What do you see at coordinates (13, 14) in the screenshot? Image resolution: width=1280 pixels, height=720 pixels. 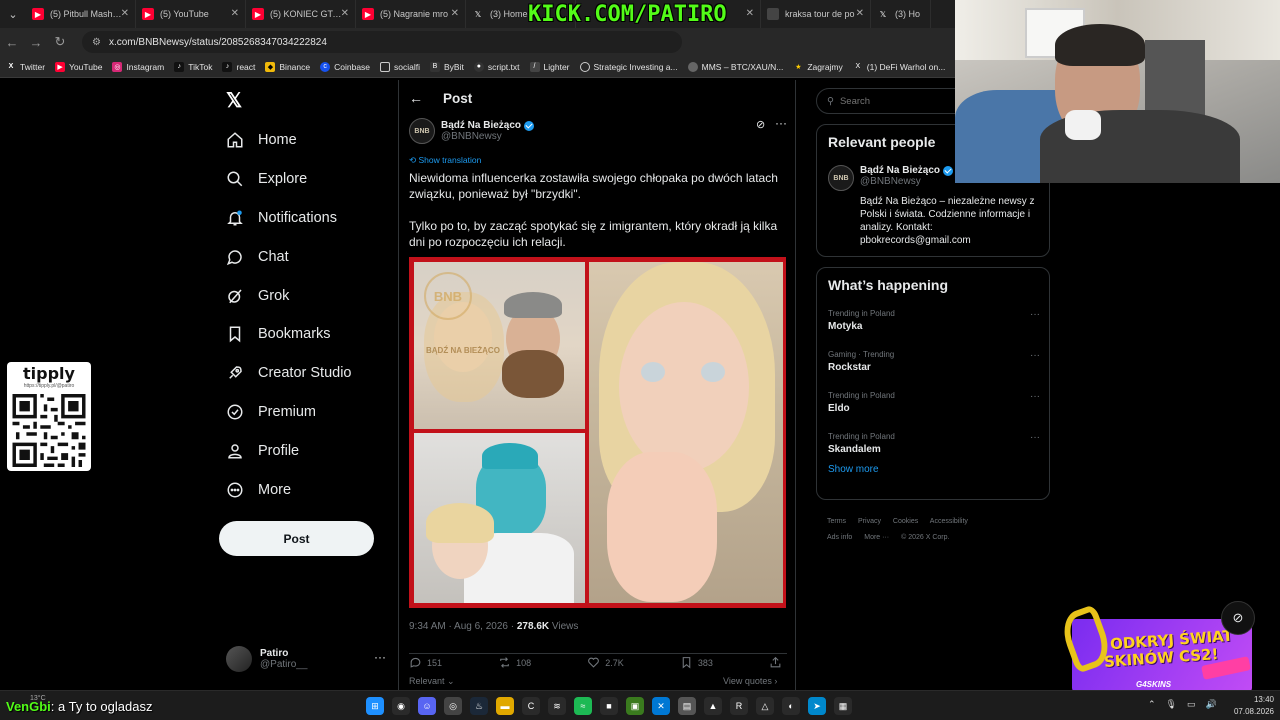 I see `tab-search-button: ⌄` at bounding box center [13, 14].